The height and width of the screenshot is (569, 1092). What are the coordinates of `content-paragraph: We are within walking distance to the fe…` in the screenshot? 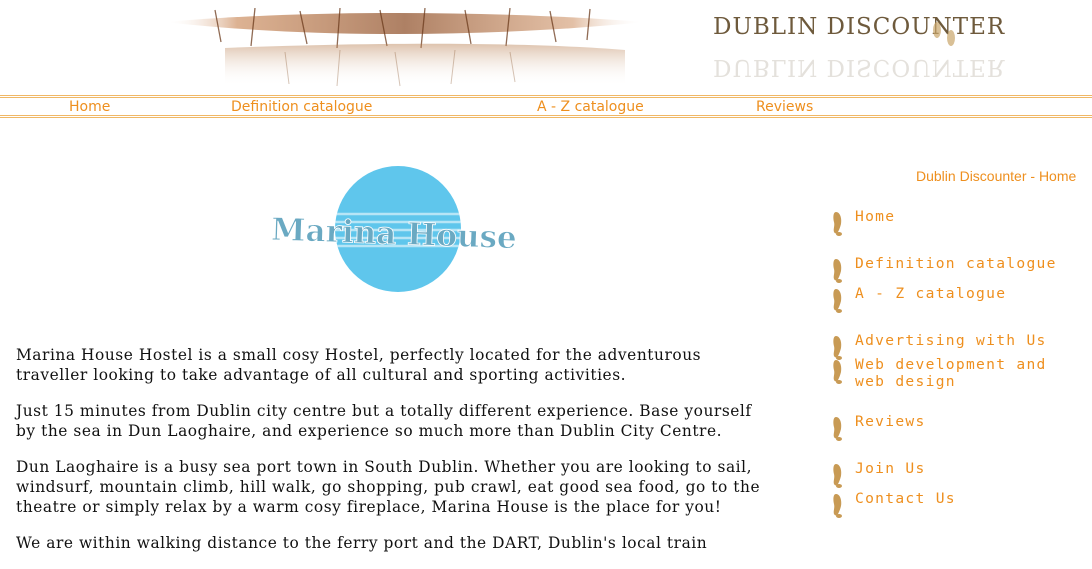 It's located at (362, 543).